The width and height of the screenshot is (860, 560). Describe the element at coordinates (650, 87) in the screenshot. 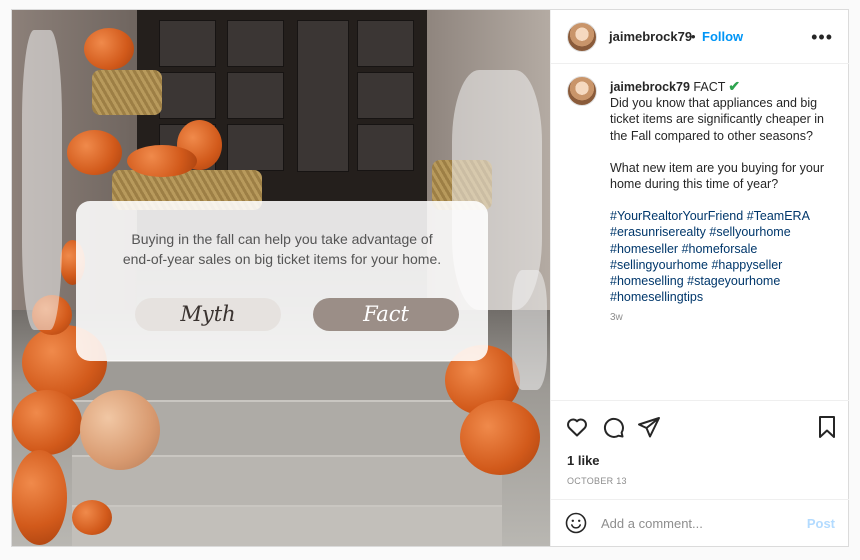

I see `caption-username: jaimebrock79` at that location.